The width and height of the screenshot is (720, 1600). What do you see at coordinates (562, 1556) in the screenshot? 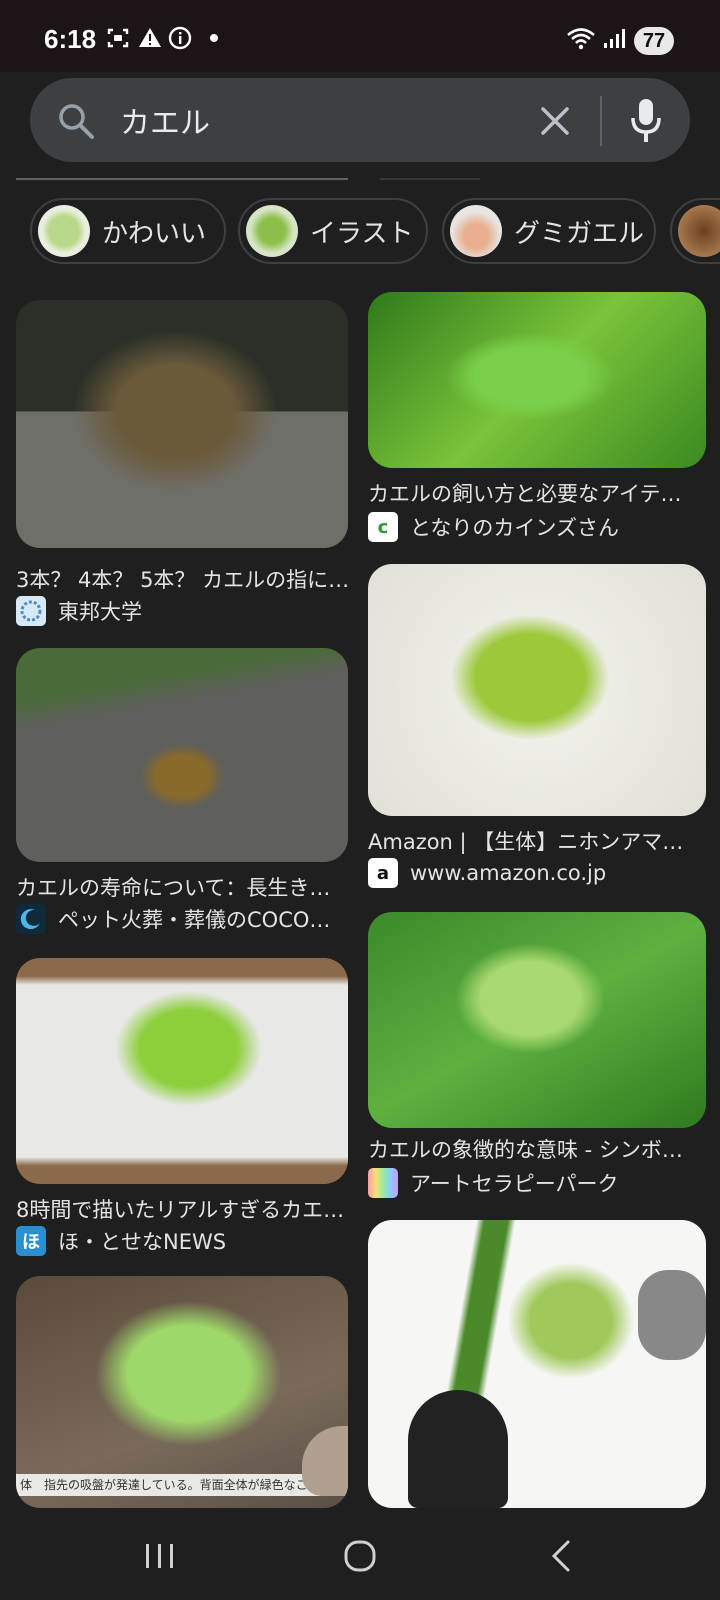
I see `back-icon` at bounding box center [562, 1556].